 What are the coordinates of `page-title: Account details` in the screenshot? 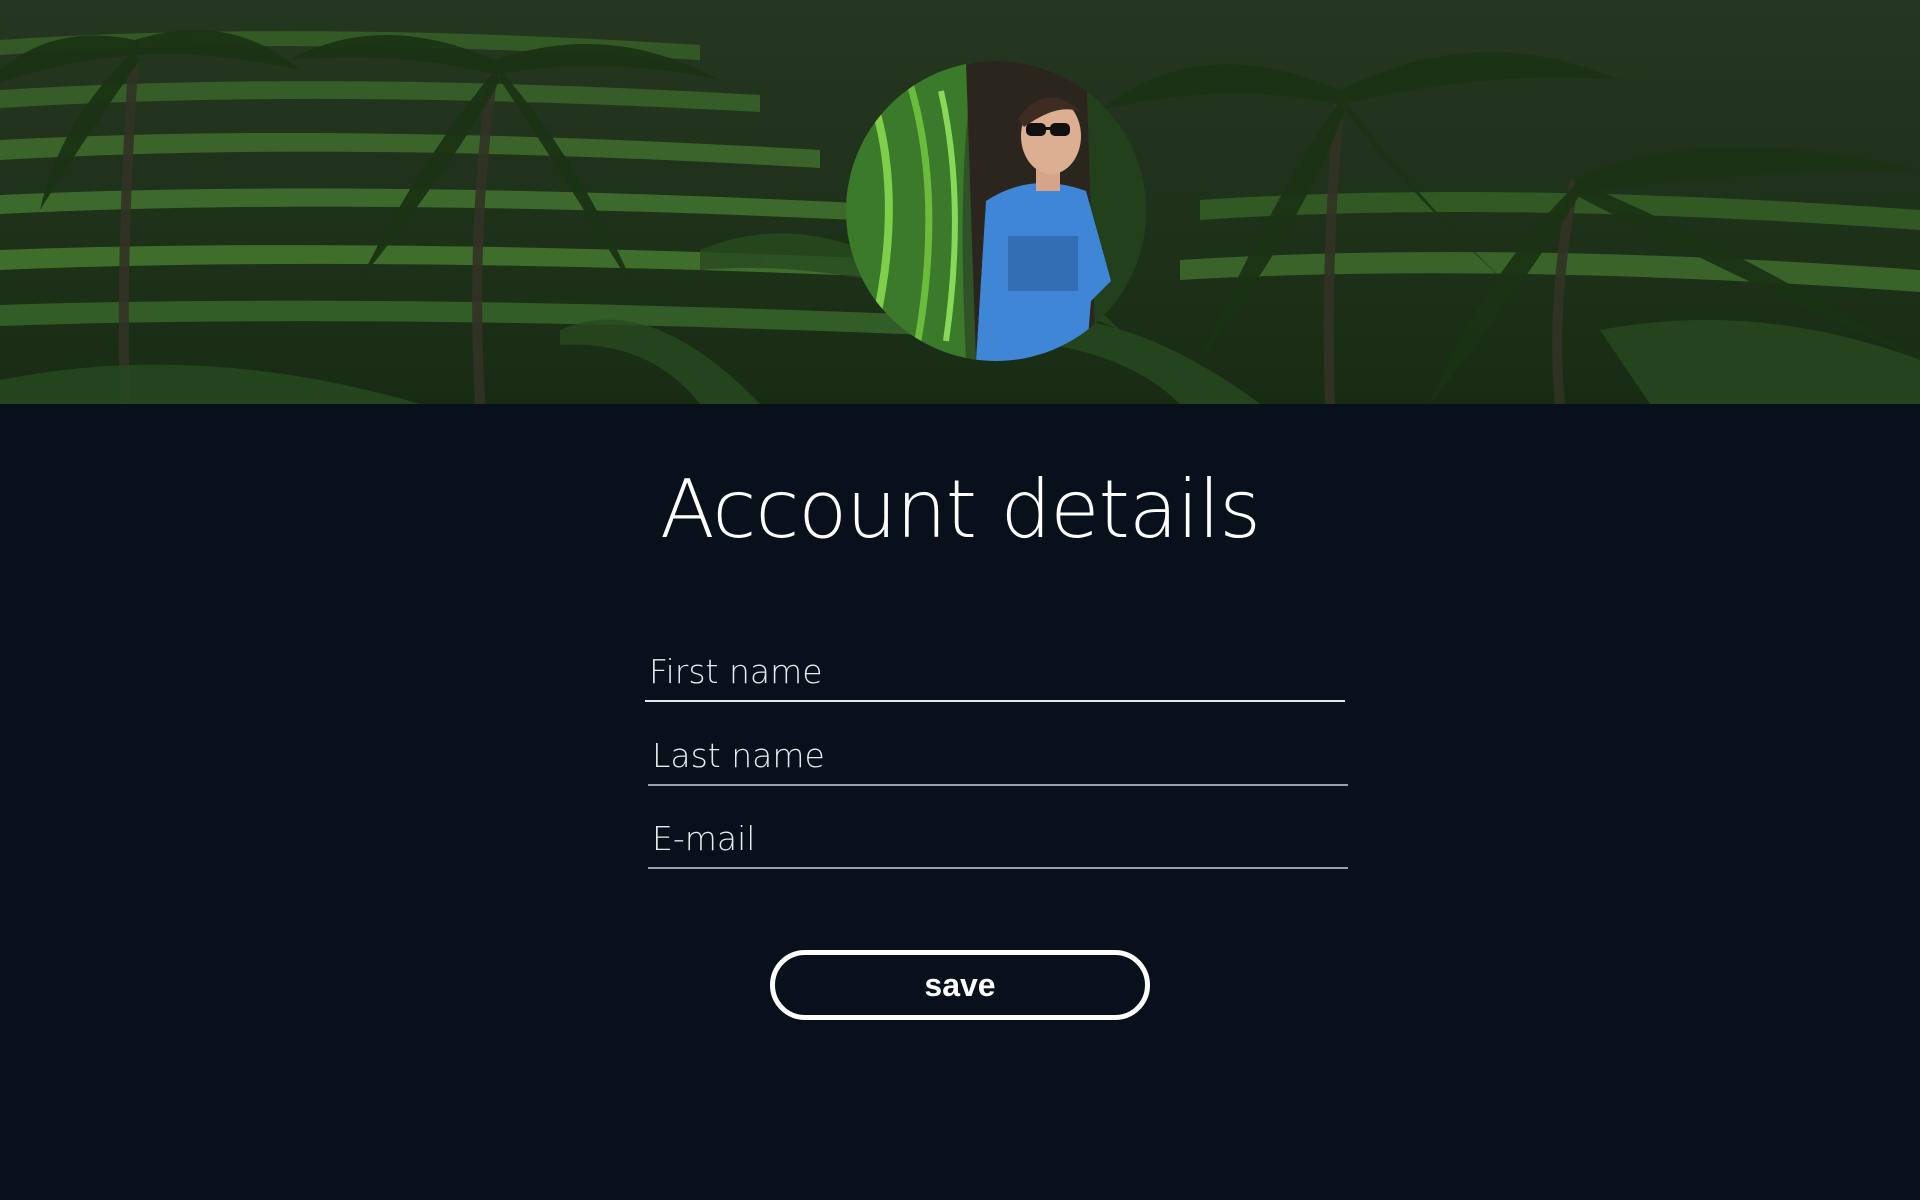 It's located at (960, 509).